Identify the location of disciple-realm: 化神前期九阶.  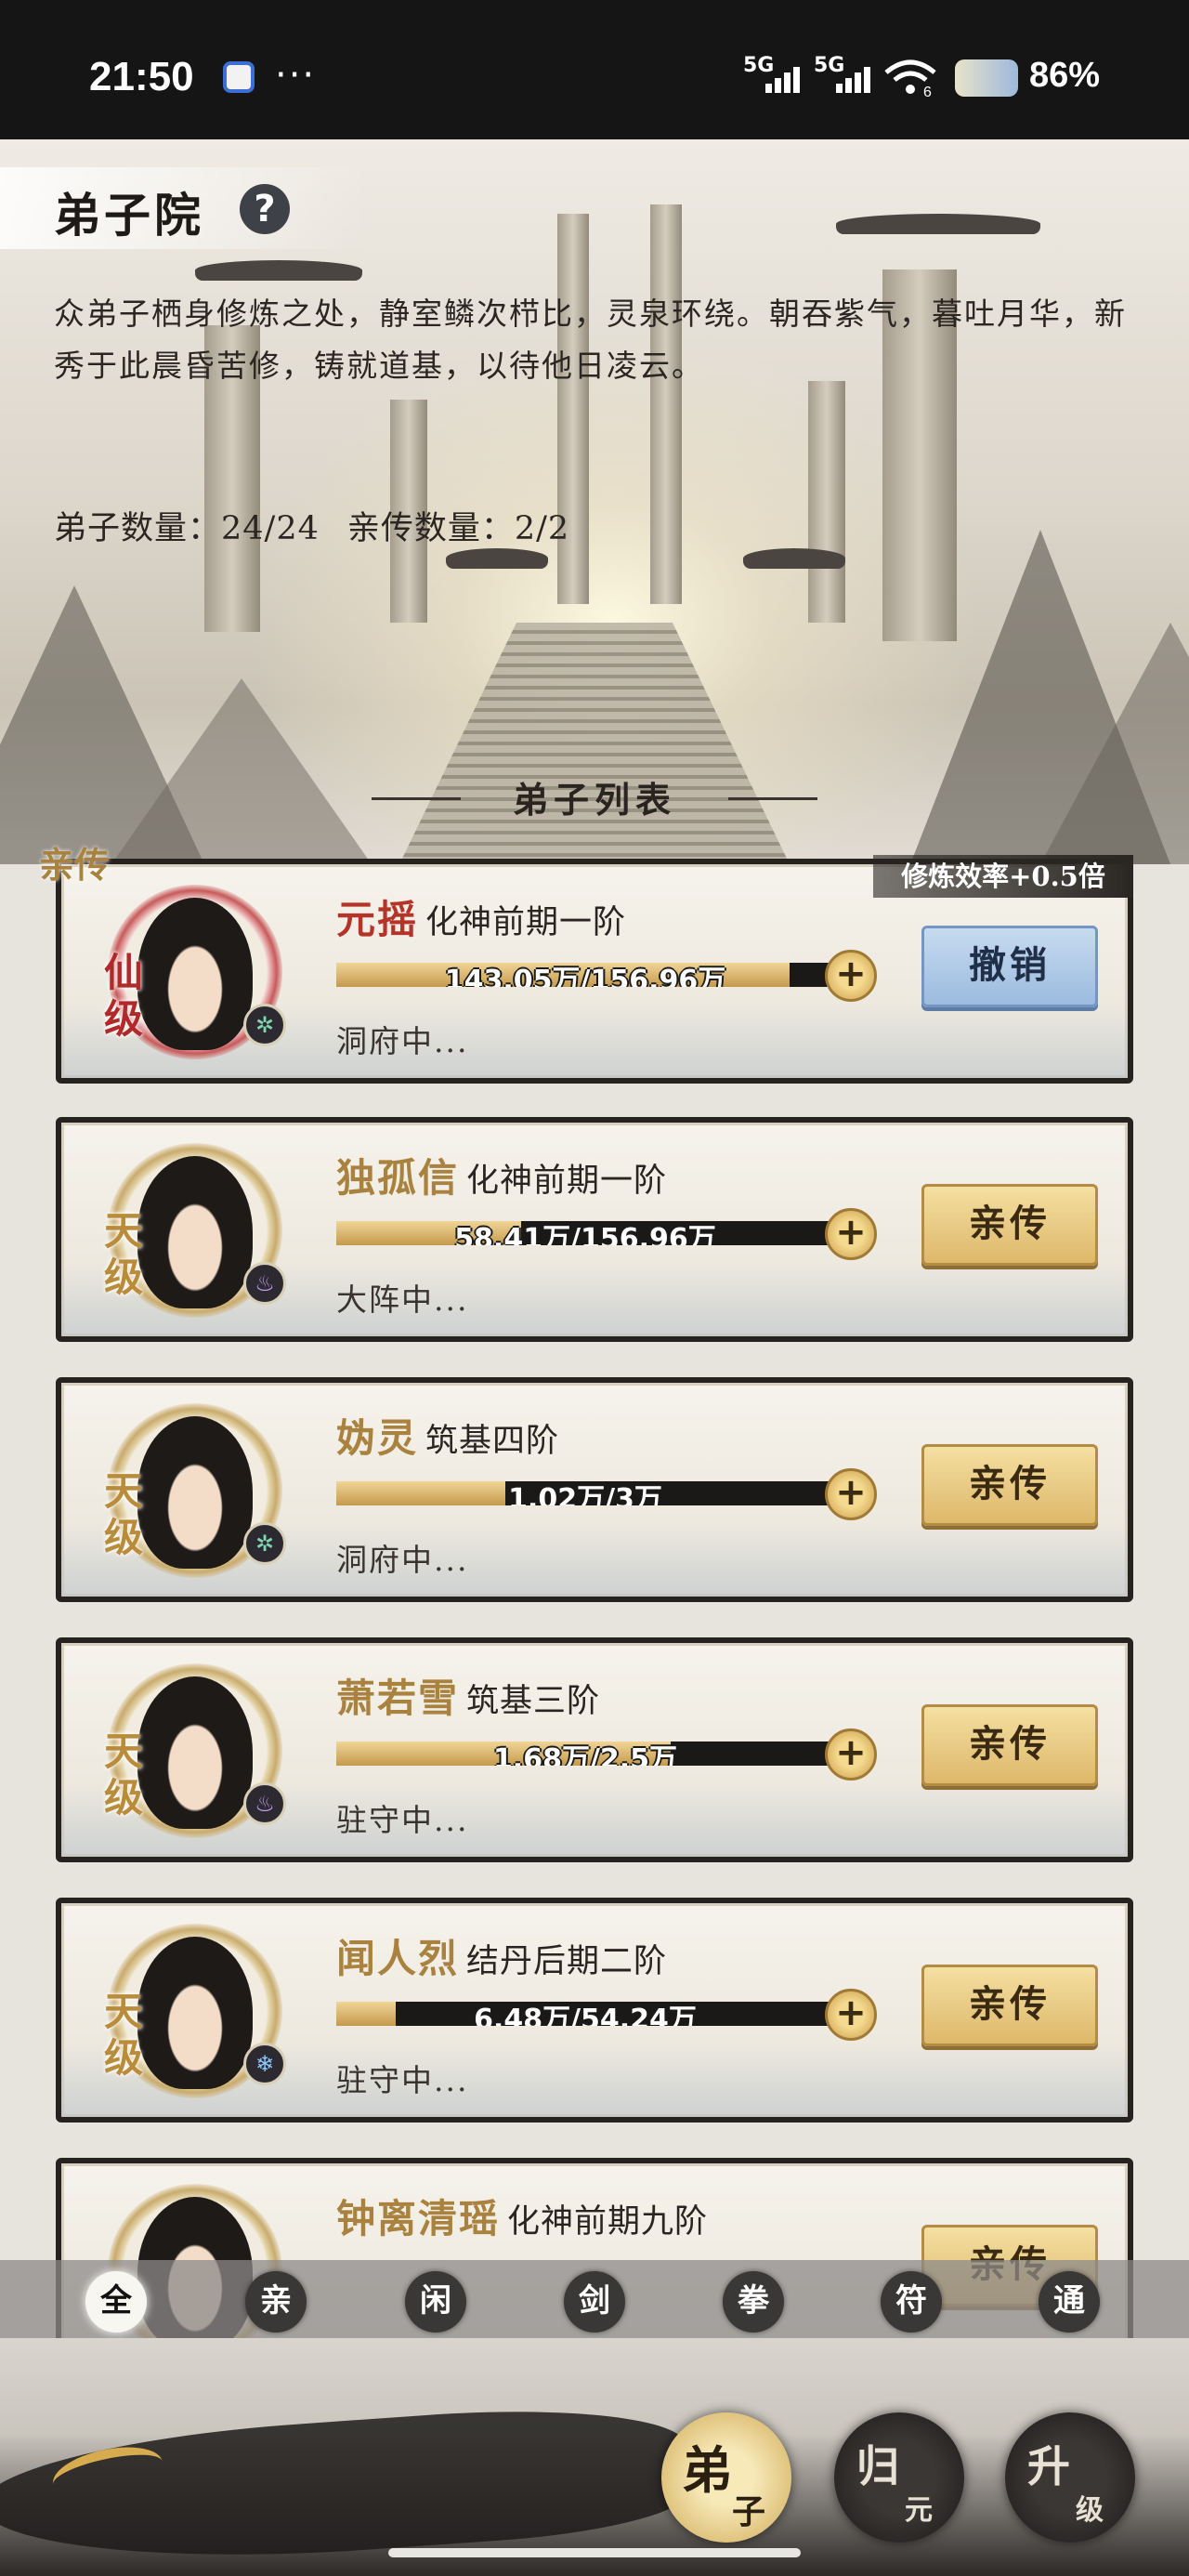
(608, 2222).